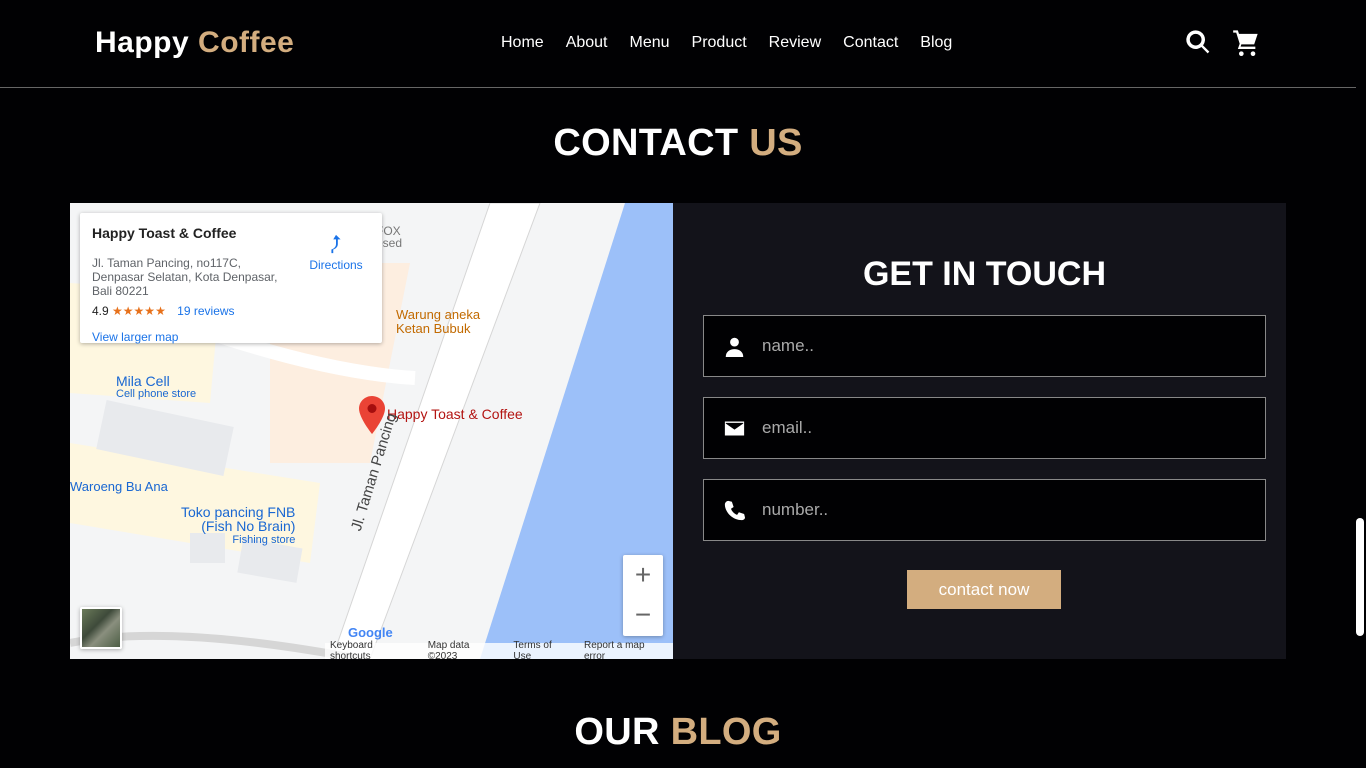 The image size is (1366, 768). I want to click on nav-home: Home, so click(522, 43).